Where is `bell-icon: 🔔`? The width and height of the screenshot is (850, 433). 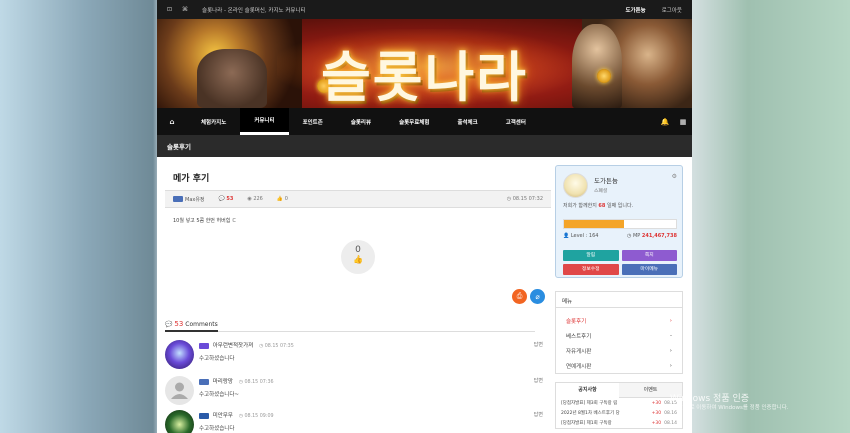
bell-icon: 🔔 is located at coordinates (665, 122).